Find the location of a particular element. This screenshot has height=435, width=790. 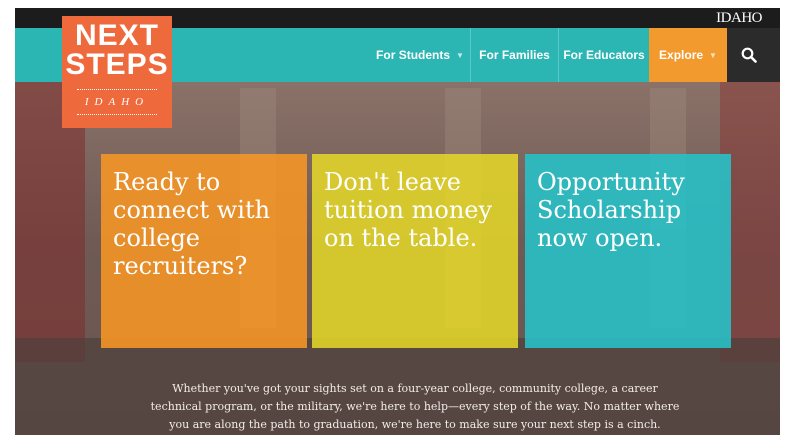

nav-for-families-label: For Families is located at coordinates (514, 55).